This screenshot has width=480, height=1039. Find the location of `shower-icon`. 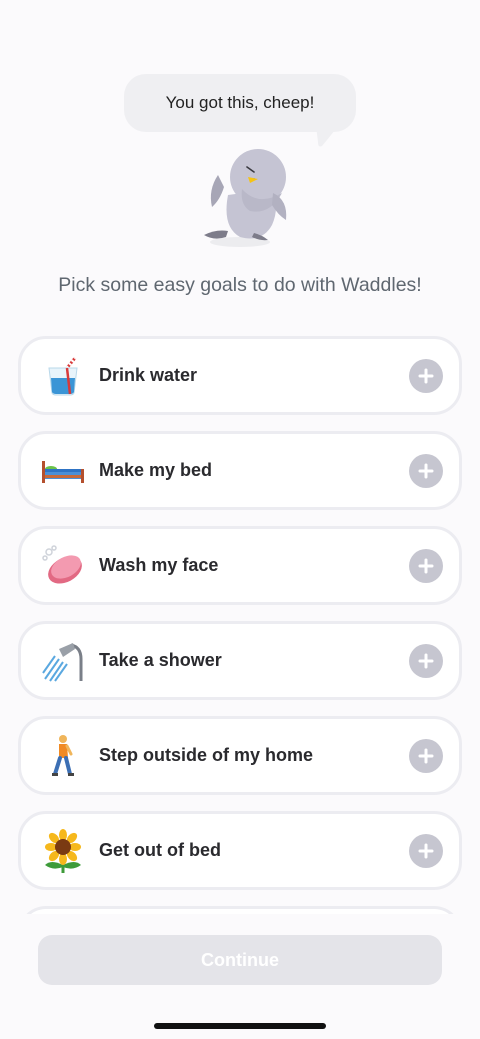

shower-icon is located at coordinates (63, 661).